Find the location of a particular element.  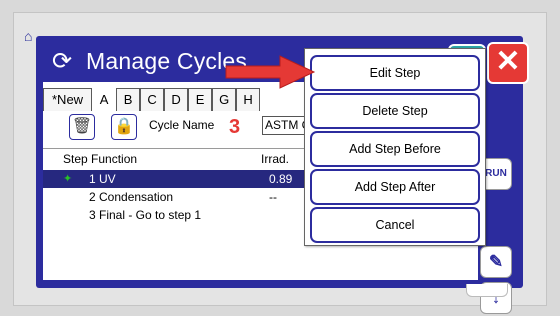

tab-e: E is located at coordinates (200, 99).